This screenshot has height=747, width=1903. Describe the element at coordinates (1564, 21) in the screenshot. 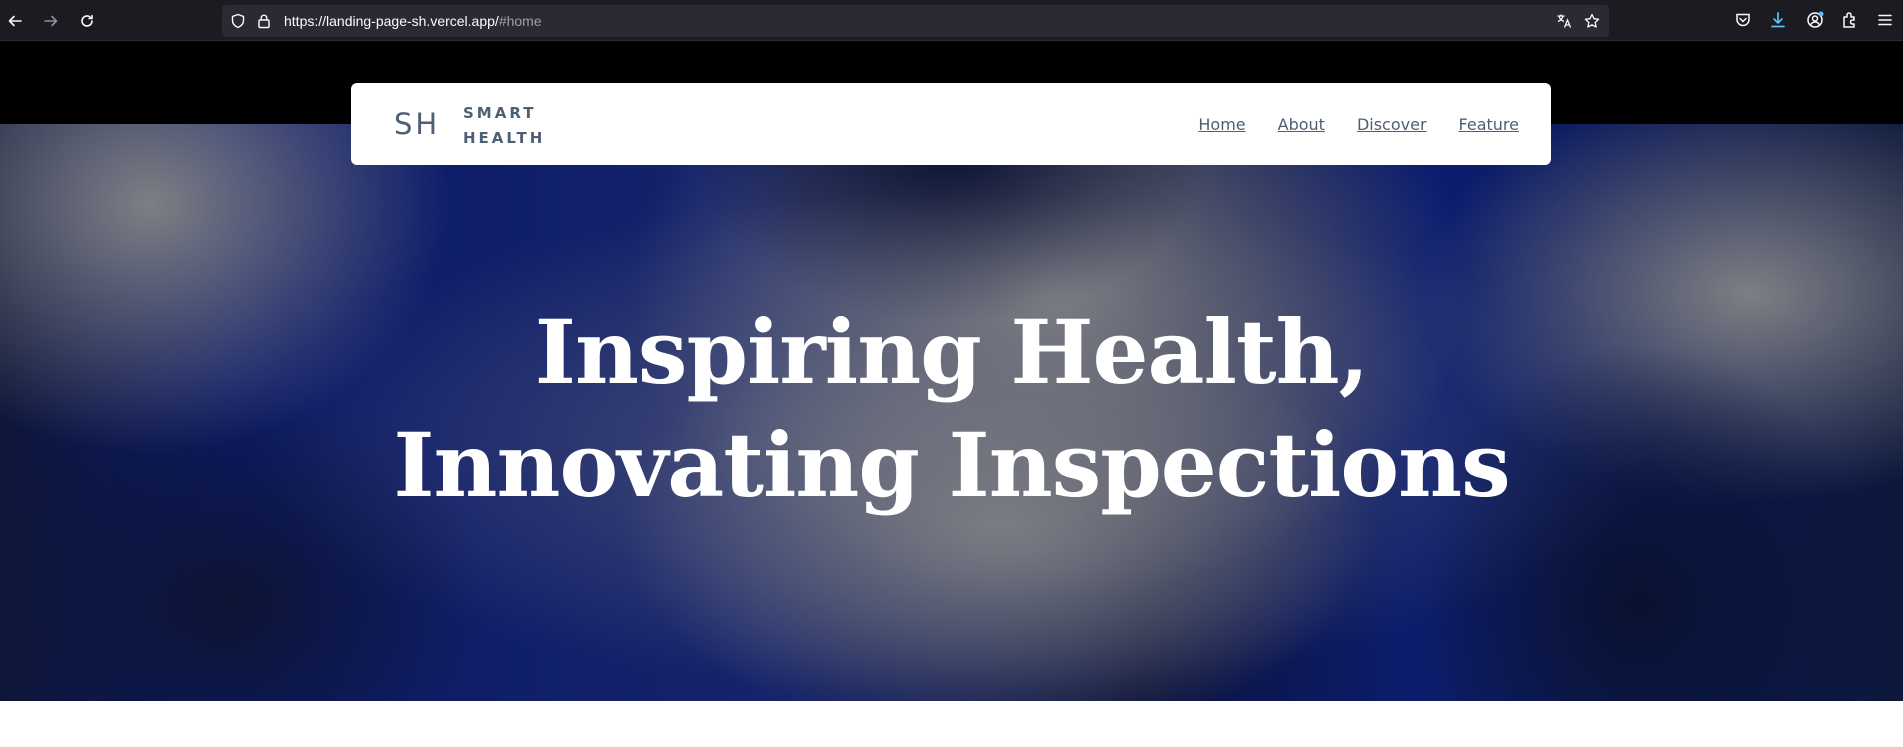

I see `translate-icon` at that location.